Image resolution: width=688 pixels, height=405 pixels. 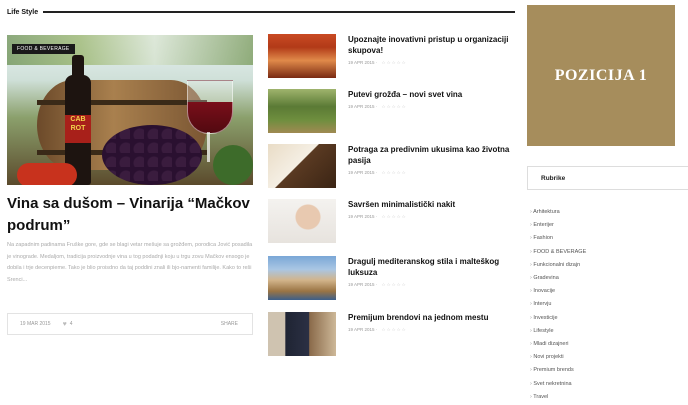 I want to click on post-title: Putevi grožđa – novi svet vina, so click(x=432, y=94).